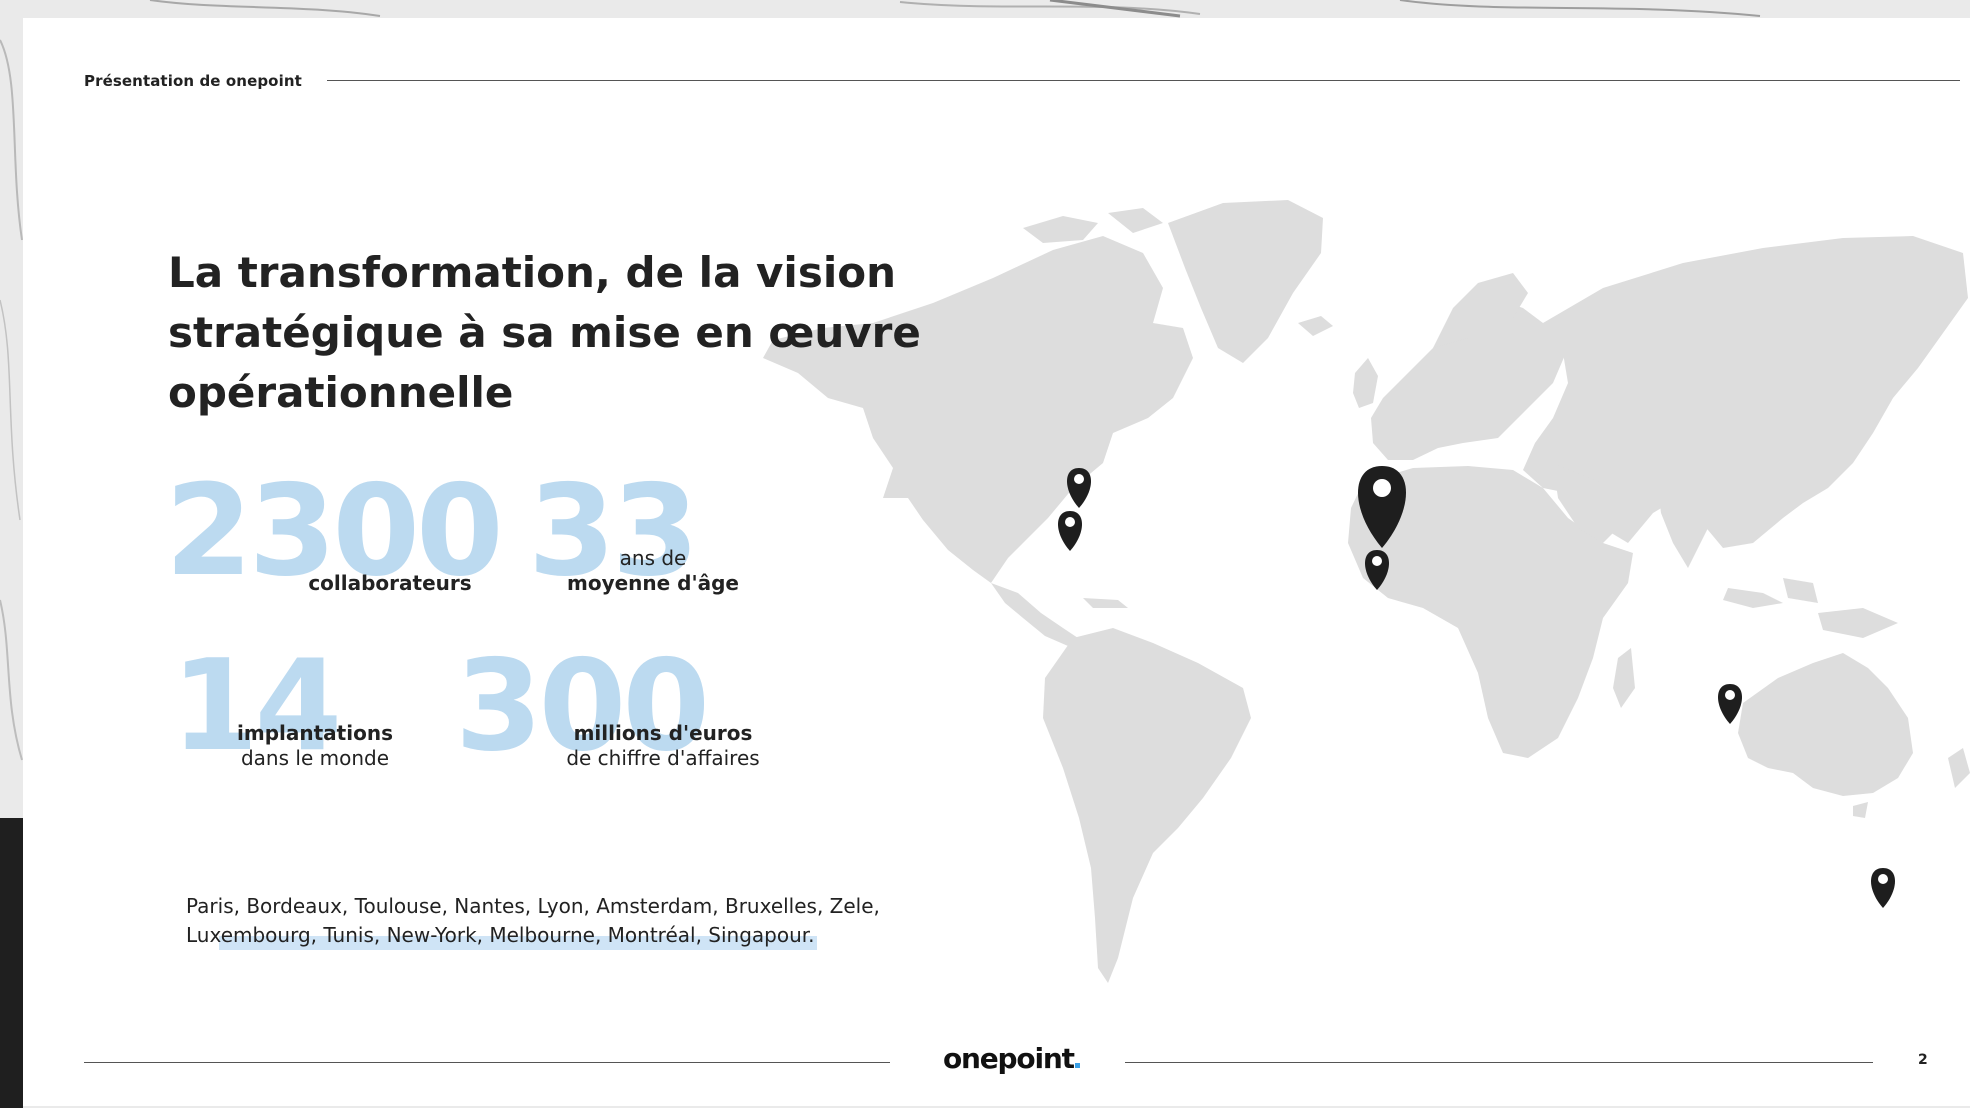 The width and height of the screenshot is (1970, 1108). What do you see at coordinates (544, 332) in the screenshot?
I see `title-line-2: stratégique à sa mise en œuvre` at bounding box center [544, 332].